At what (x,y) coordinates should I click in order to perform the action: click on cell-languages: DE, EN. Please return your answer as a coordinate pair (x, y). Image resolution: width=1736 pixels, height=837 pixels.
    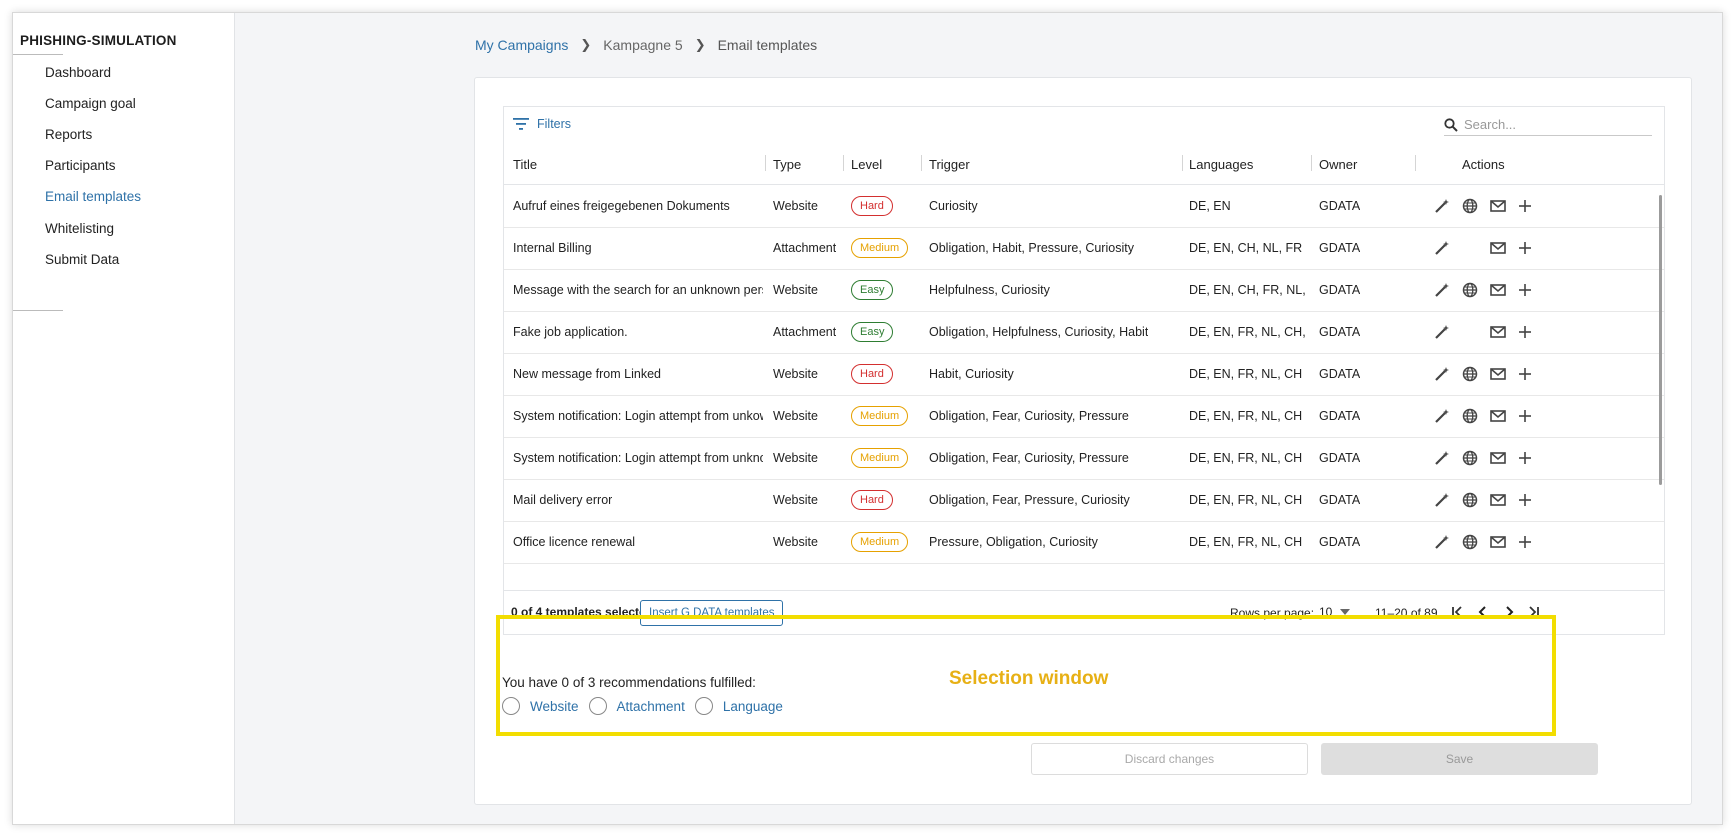
    Looking at the image, I should click on (1210, 206).